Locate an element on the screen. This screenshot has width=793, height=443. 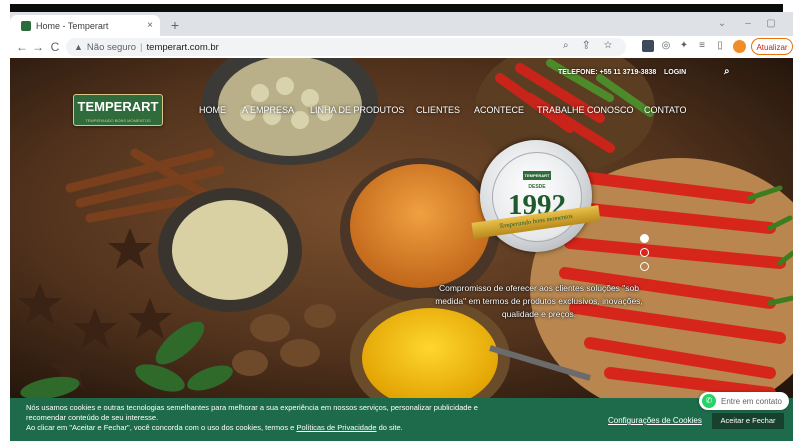
tab-search-icon: ⌄ is located at coordinates (722, 23).